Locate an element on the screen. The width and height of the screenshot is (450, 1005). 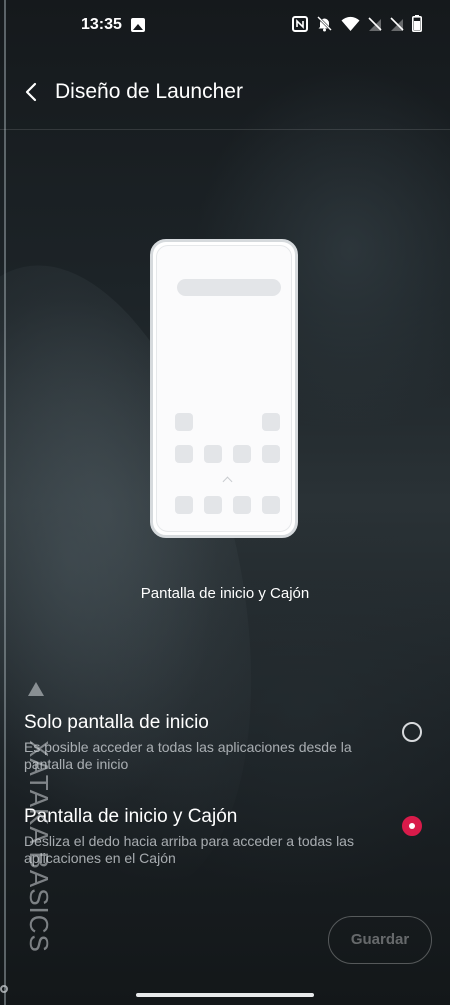
illustration-caption: Pantalla de inicio y Cajón is located at coordinates (225, 593).